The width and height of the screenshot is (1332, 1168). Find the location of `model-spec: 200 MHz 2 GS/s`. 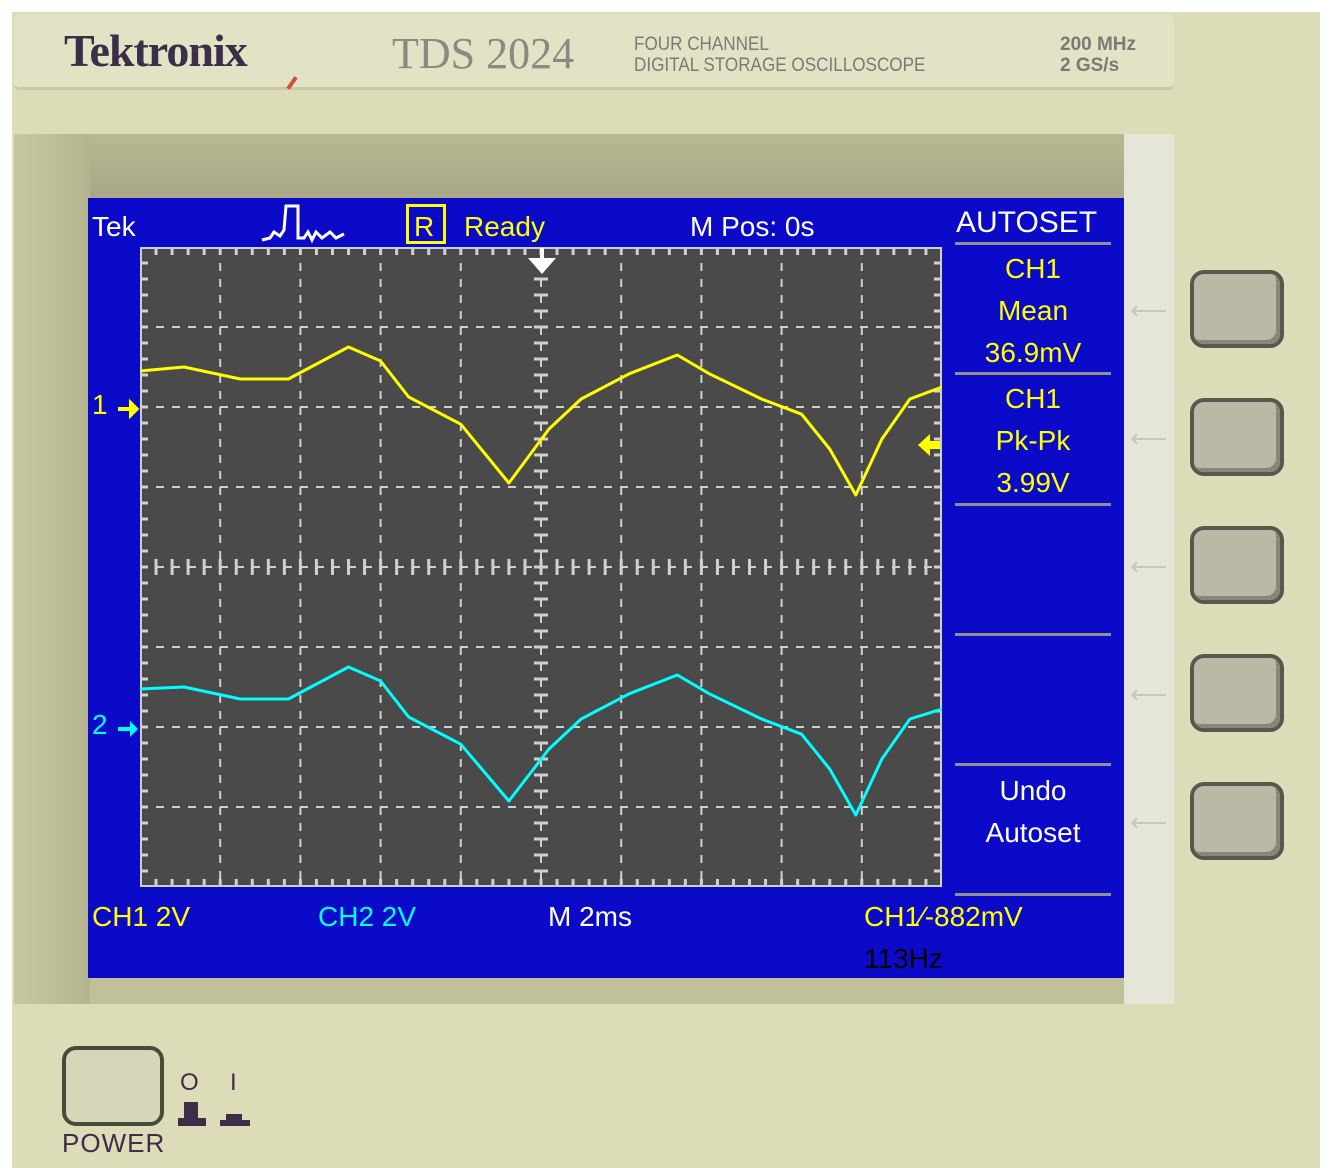

model-spec: 200 MHz 2 GS/s is located at coordinates (1098, 55).